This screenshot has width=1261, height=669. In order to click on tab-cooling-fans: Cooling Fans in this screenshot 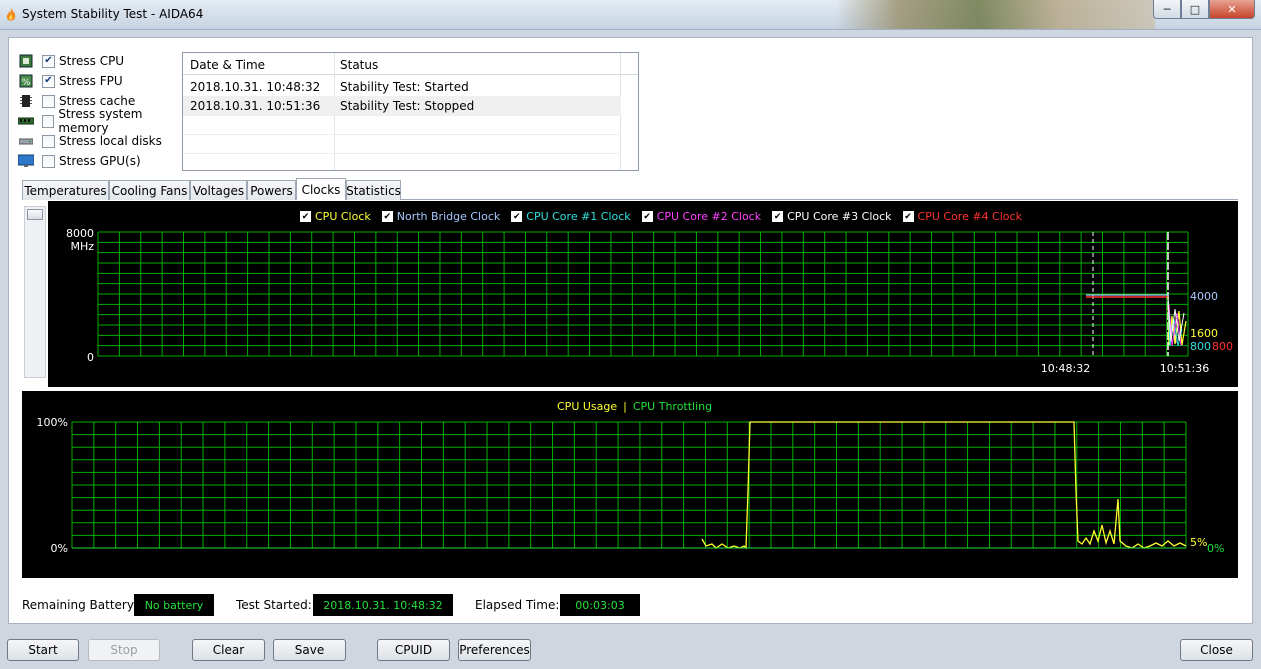, I will do `click(149, 190)`.